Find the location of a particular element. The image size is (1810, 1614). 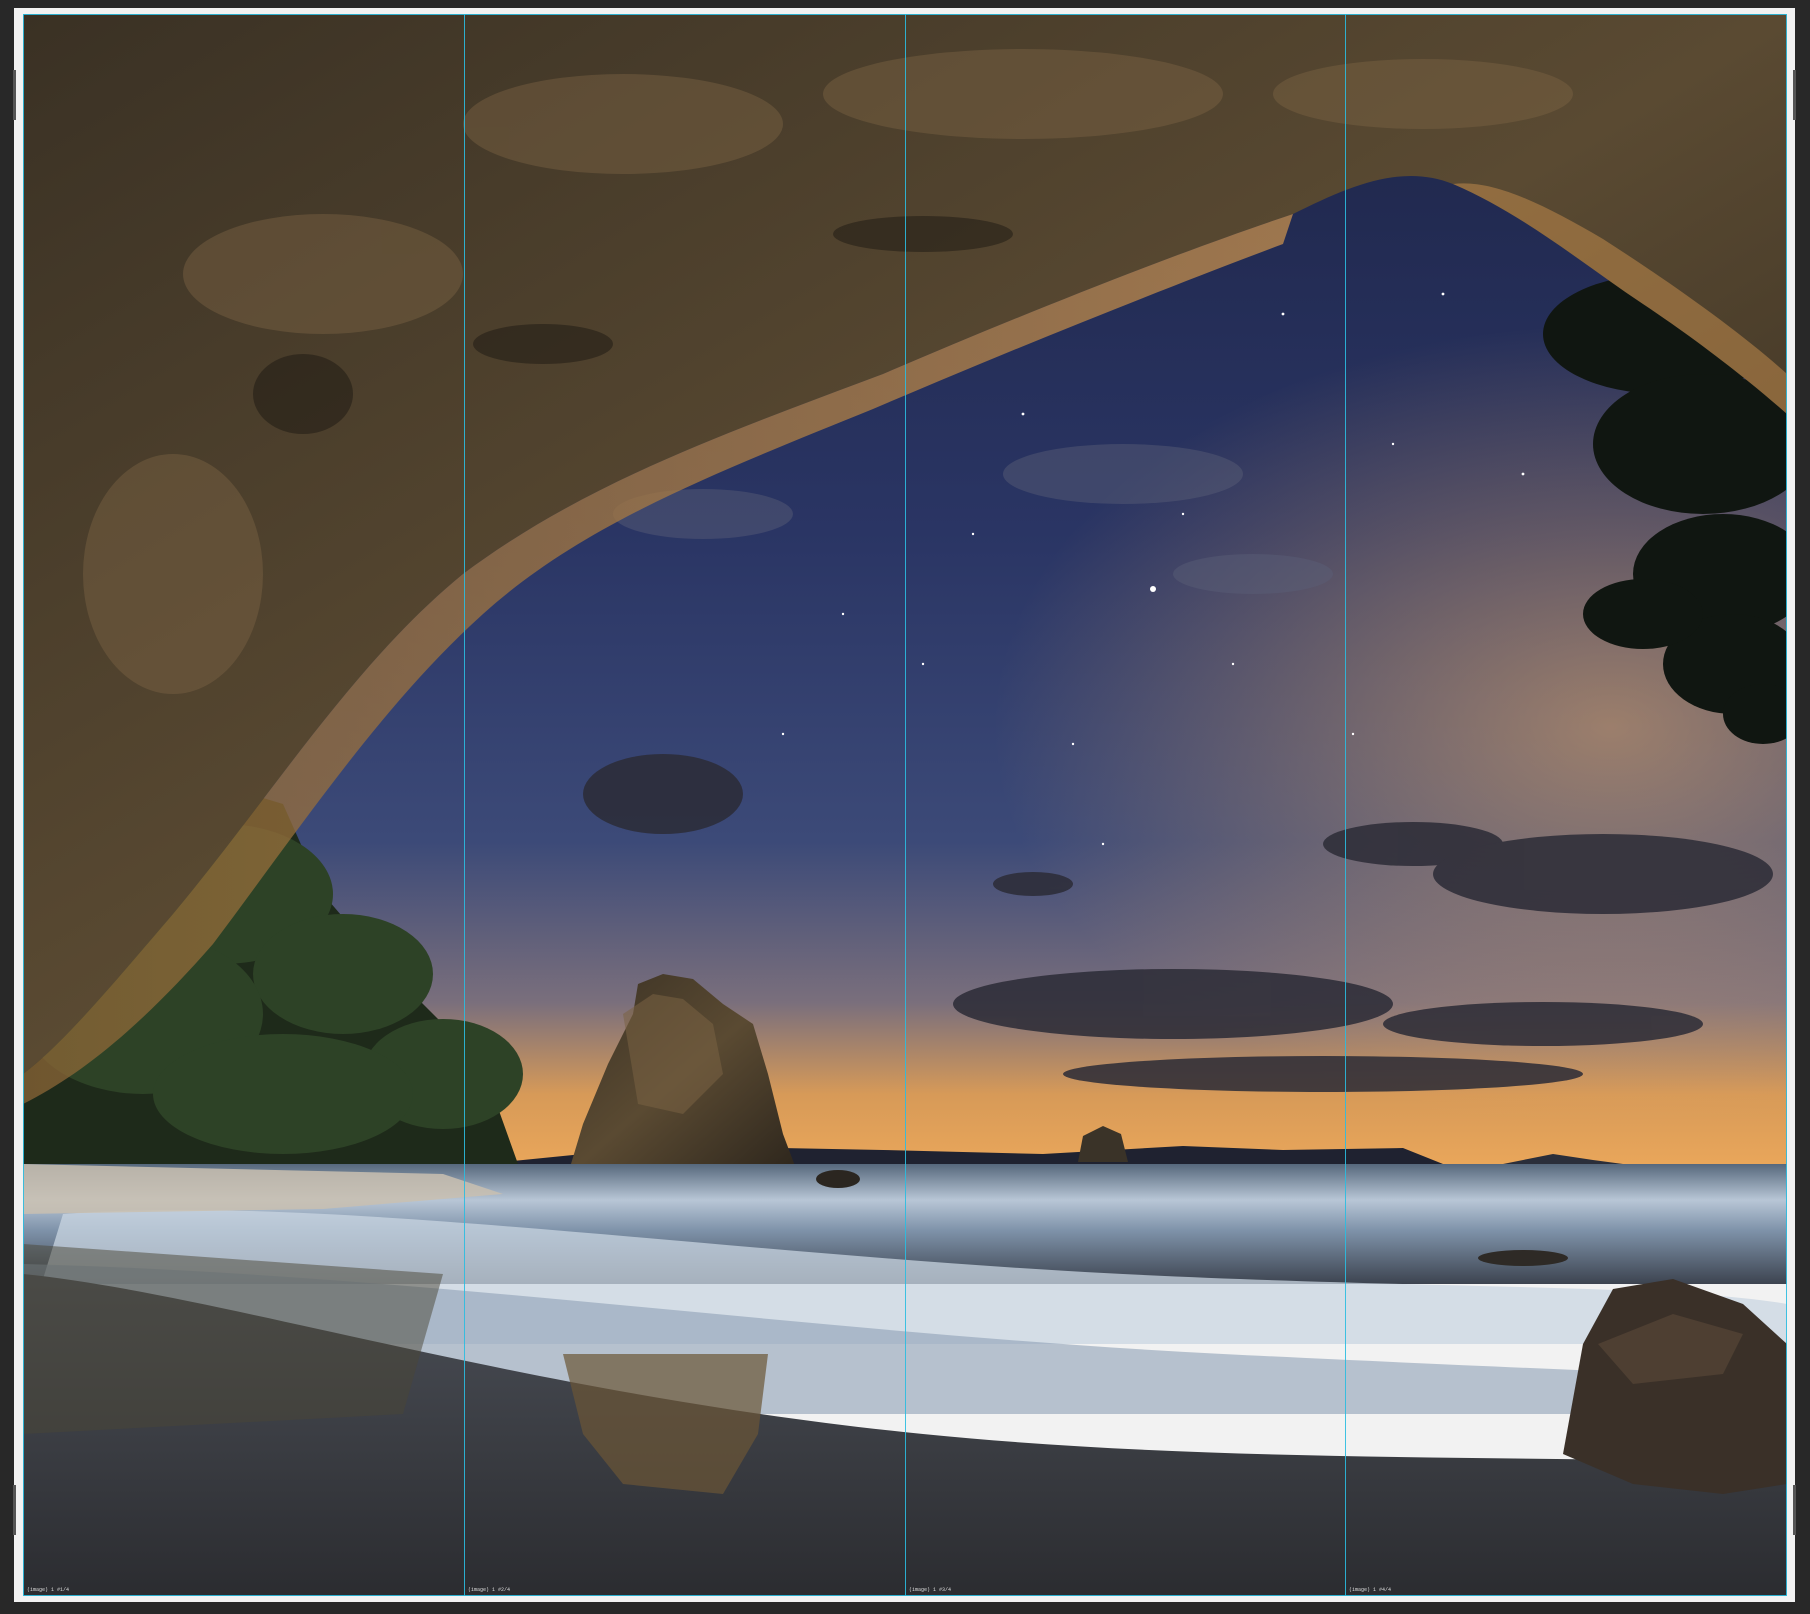

left-trim-mark-bottom is located at coordinates (14, 1510).